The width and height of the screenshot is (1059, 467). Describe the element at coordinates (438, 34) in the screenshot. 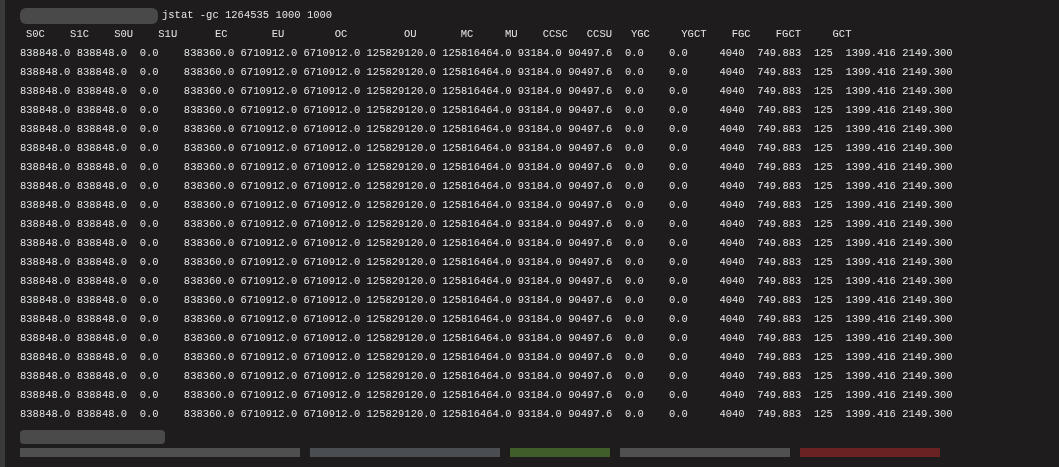

I see `column-header-line: S0C S1C S0U S1U EC EU OC OU MC MU CCSC CCSU YGC YGCT FGC FGCT GCT` at that location.